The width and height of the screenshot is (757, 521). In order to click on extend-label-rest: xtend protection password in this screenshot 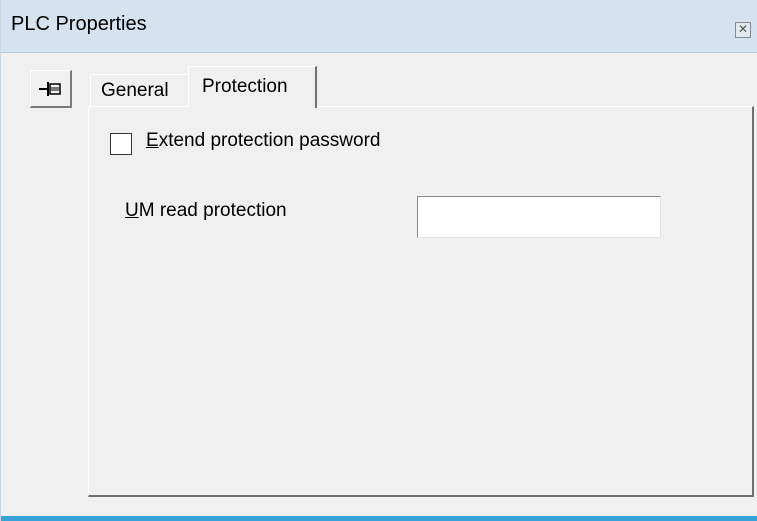, I will do `click(269, 140)`.